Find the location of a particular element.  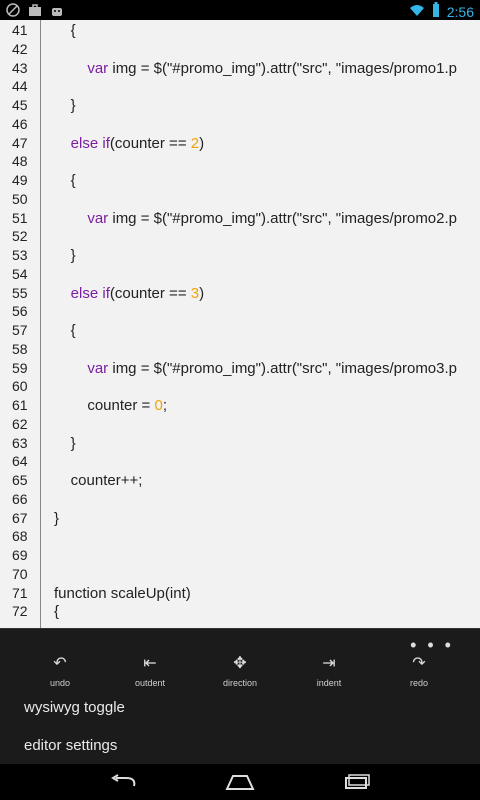

code-line: 48 is located at coordinates (240, 162).